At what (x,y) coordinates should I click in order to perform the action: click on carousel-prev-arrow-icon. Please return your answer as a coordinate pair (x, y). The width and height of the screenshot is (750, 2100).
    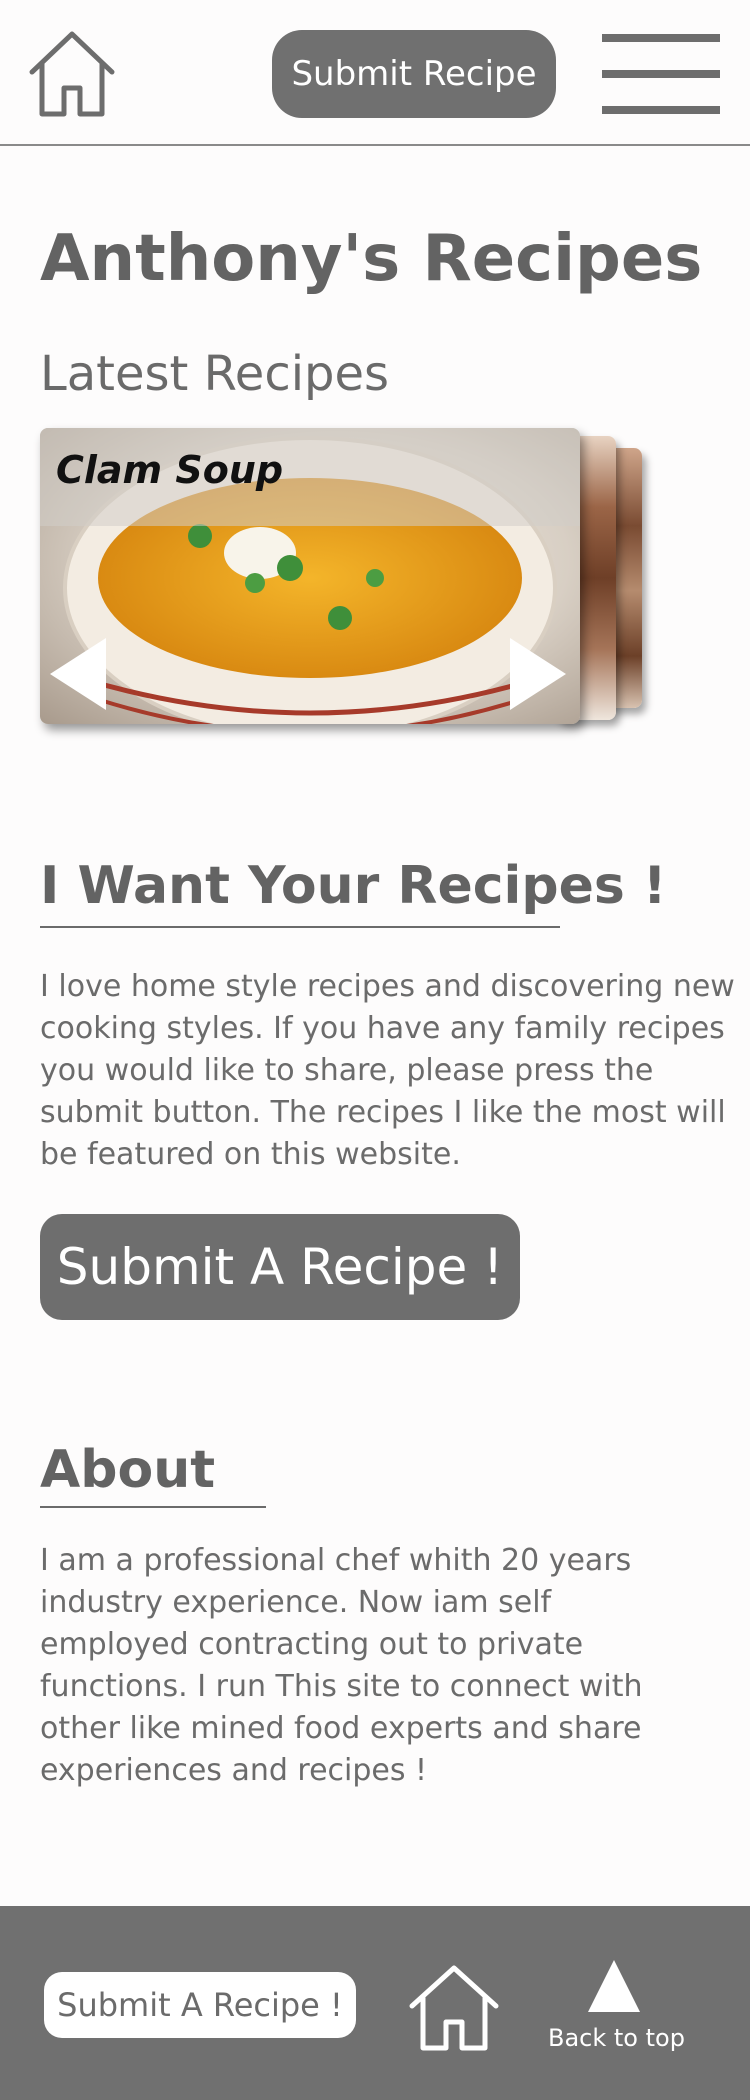
    Looking at the image, I should click on (78, 674).